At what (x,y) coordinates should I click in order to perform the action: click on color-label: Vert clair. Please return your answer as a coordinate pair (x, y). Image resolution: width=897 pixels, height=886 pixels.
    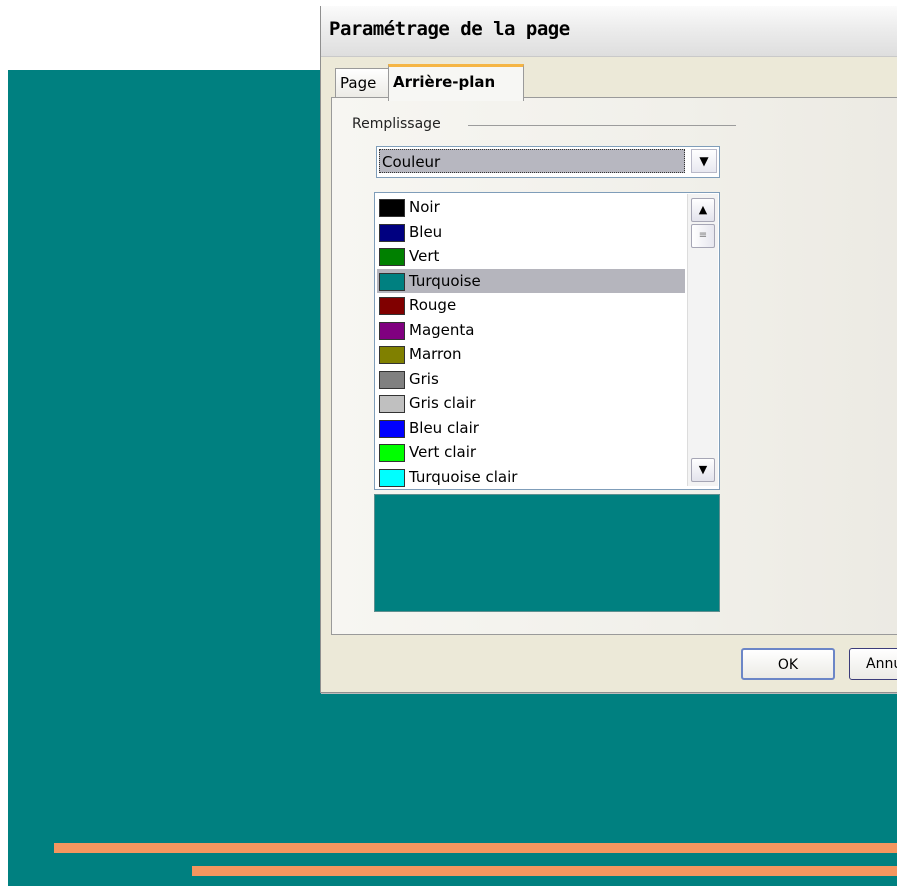
    Looking at the image, I should click on (443, 452).